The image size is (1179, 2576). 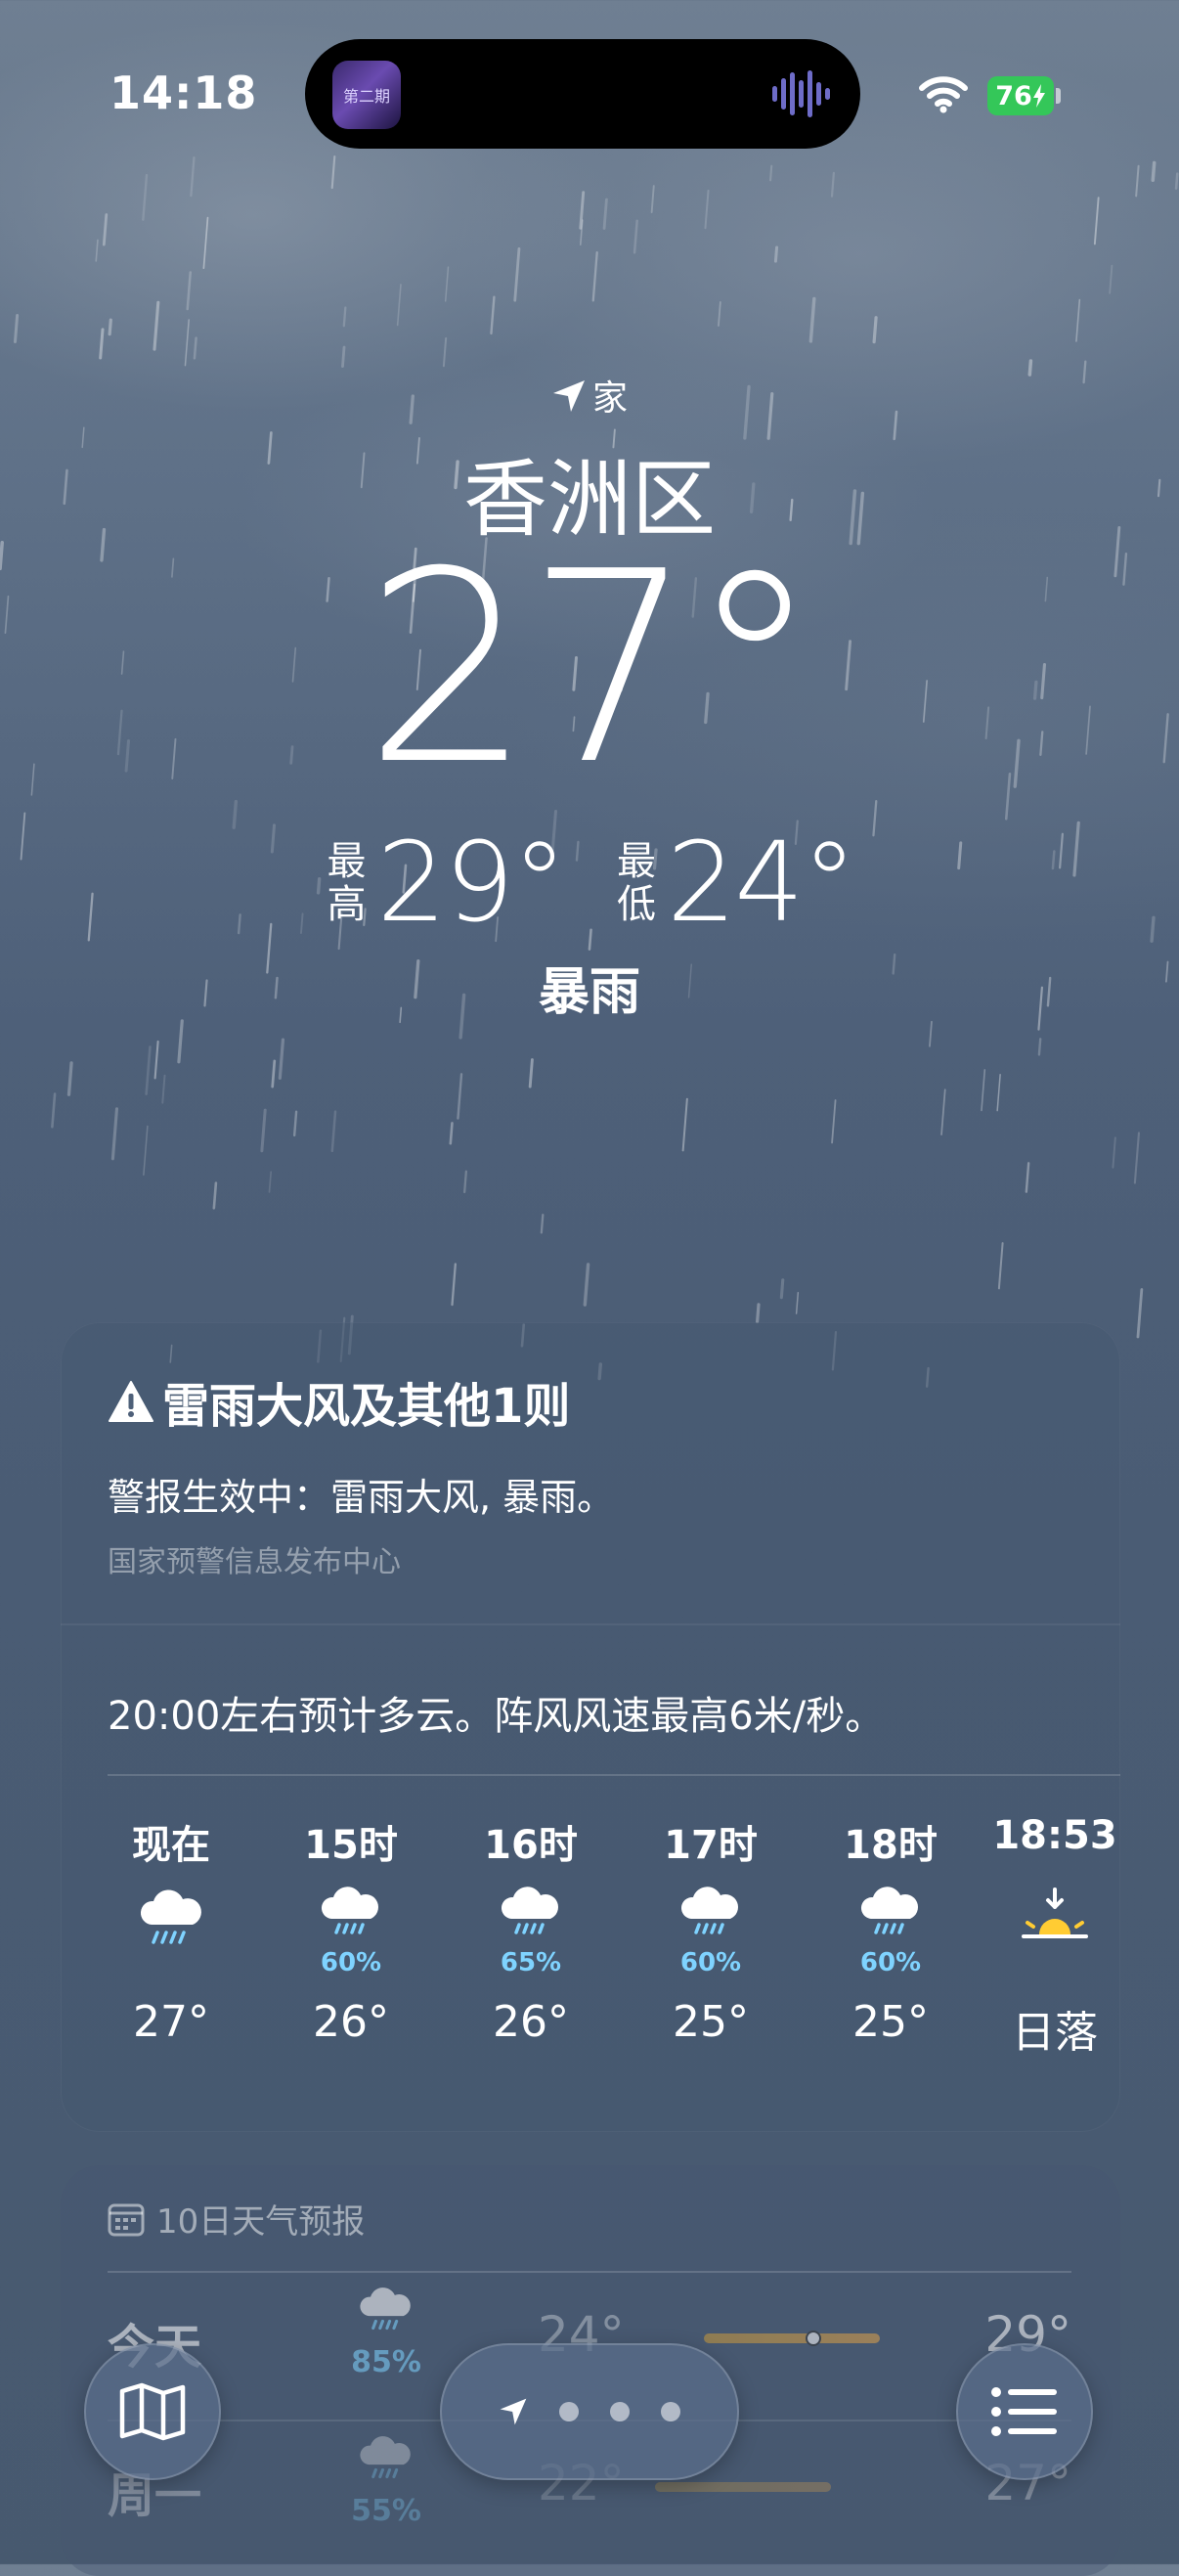 What do you see at coordinates (592, 668) in the screenshot?
I see `current-temperature: 27°` at bounding box center [592, 668].